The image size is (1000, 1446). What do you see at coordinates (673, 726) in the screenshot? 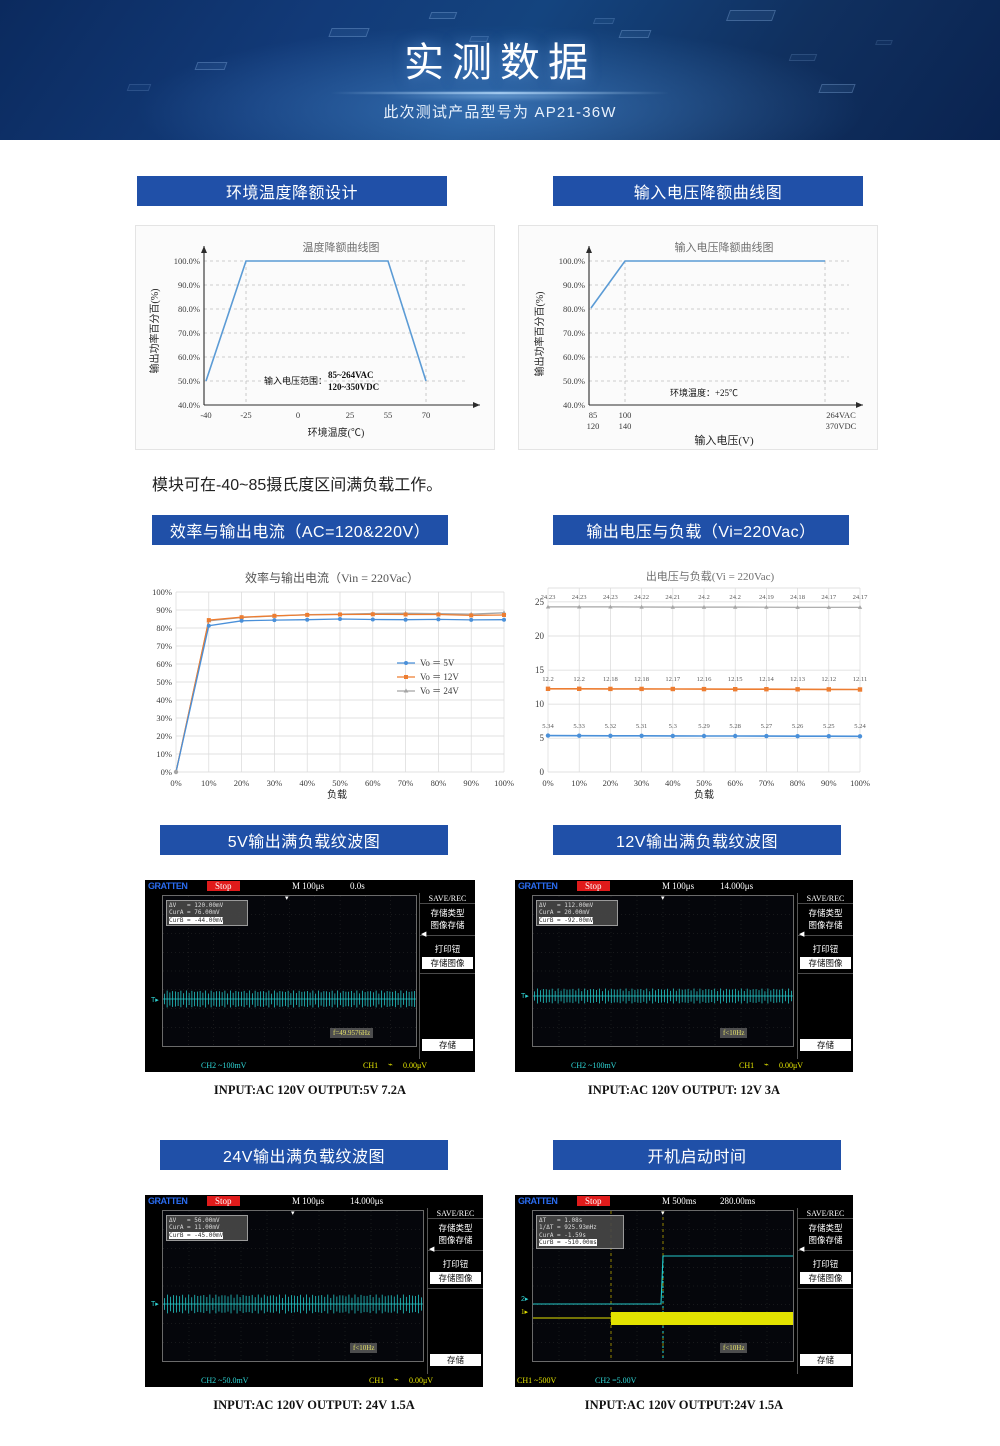
I see `svg-text: 5.3` at bounding box center [673, 726].